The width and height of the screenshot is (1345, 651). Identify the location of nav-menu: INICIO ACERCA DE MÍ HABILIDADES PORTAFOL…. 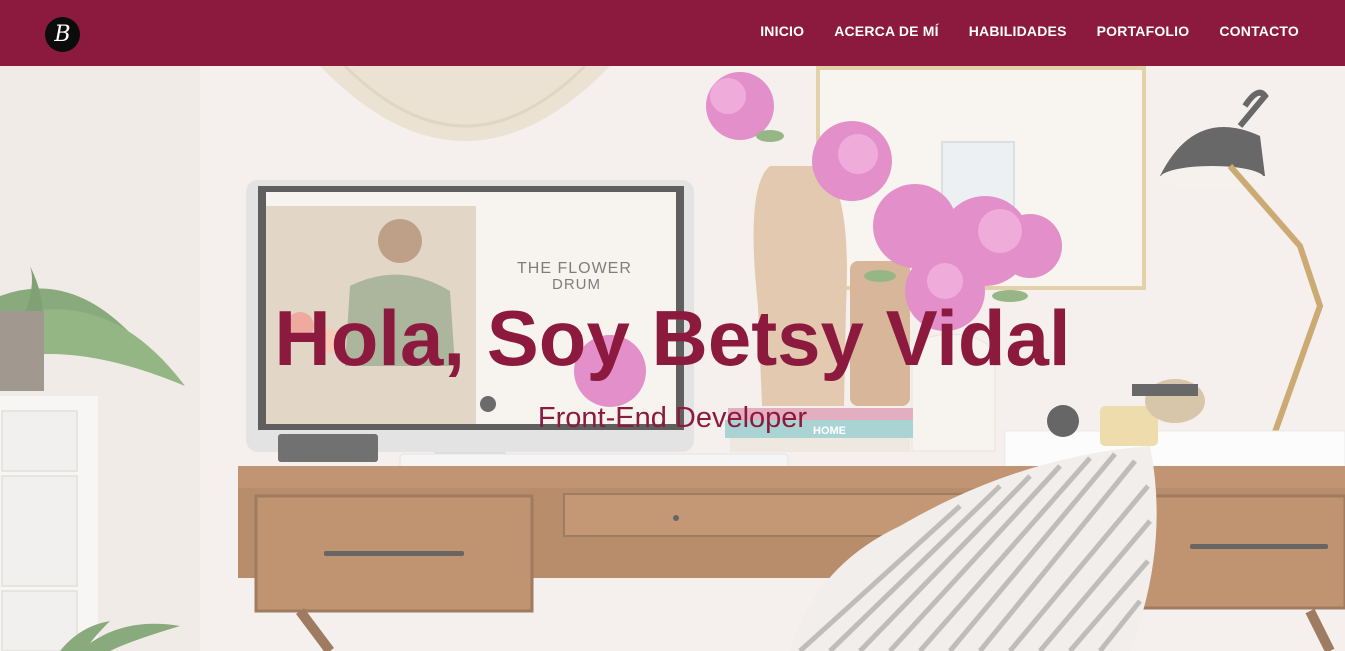
(1029, 31).